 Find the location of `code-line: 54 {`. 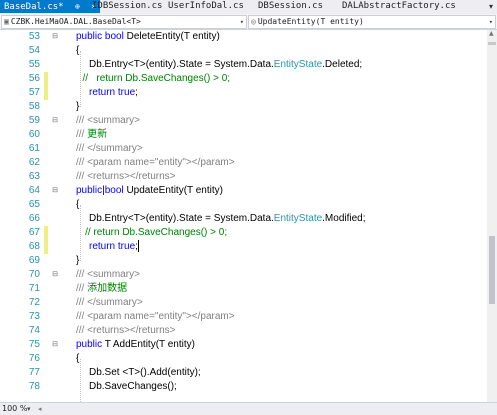

code-line: 54 { is located at coordinates (243, 51).